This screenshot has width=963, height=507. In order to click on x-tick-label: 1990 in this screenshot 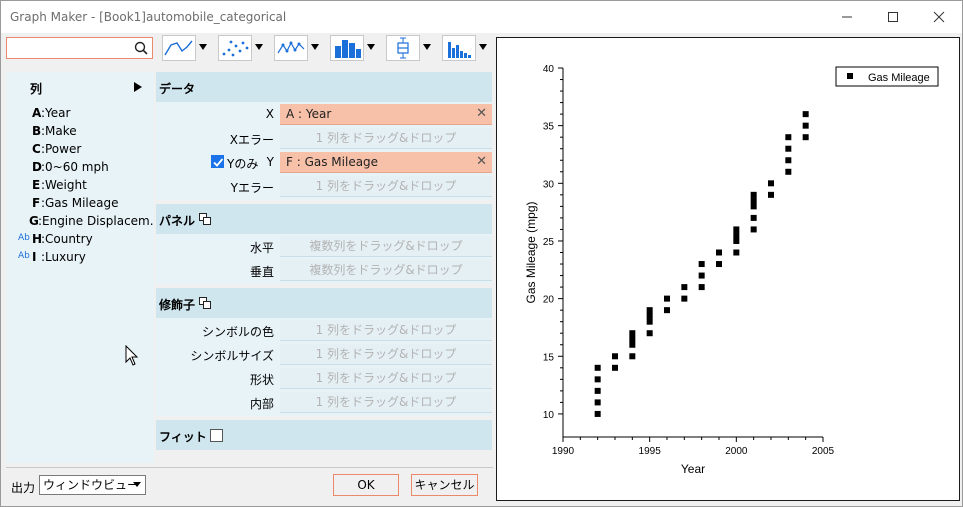, I will do `click(563, 451)`.